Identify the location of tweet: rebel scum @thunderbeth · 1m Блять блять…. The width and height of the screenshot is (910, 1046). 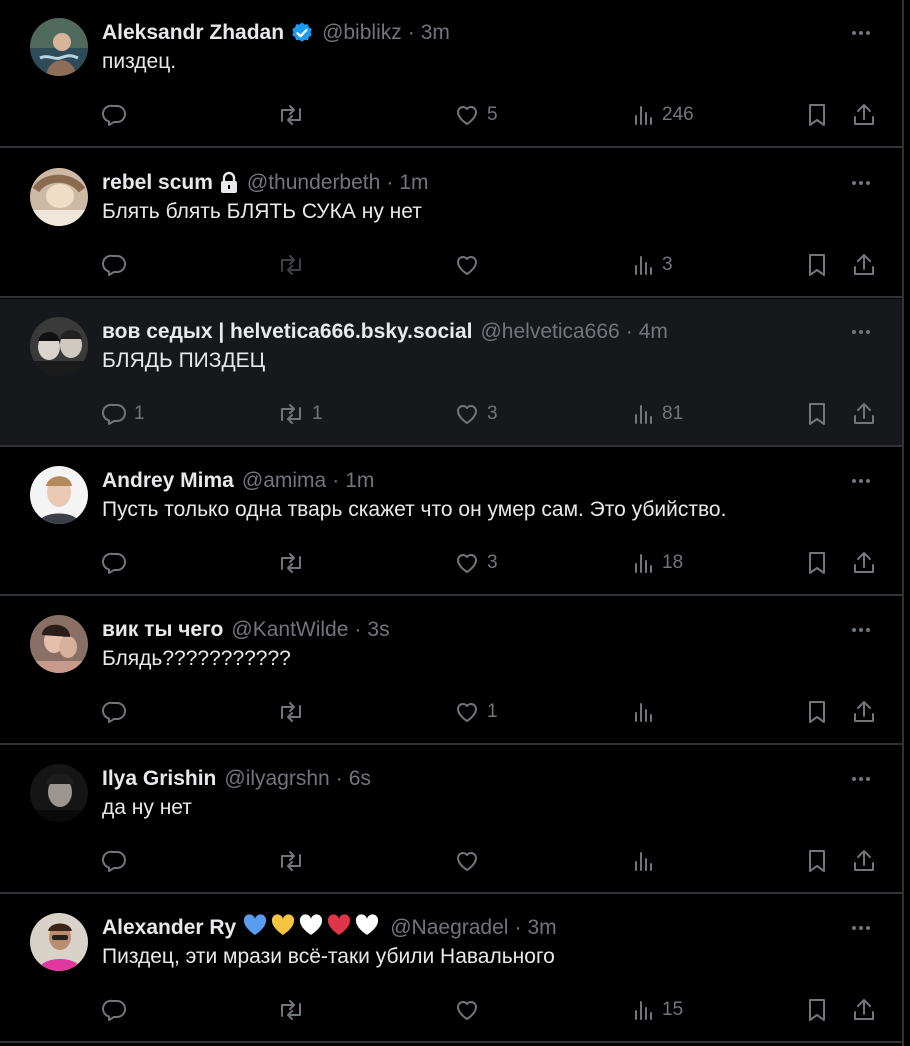
(451, 224).